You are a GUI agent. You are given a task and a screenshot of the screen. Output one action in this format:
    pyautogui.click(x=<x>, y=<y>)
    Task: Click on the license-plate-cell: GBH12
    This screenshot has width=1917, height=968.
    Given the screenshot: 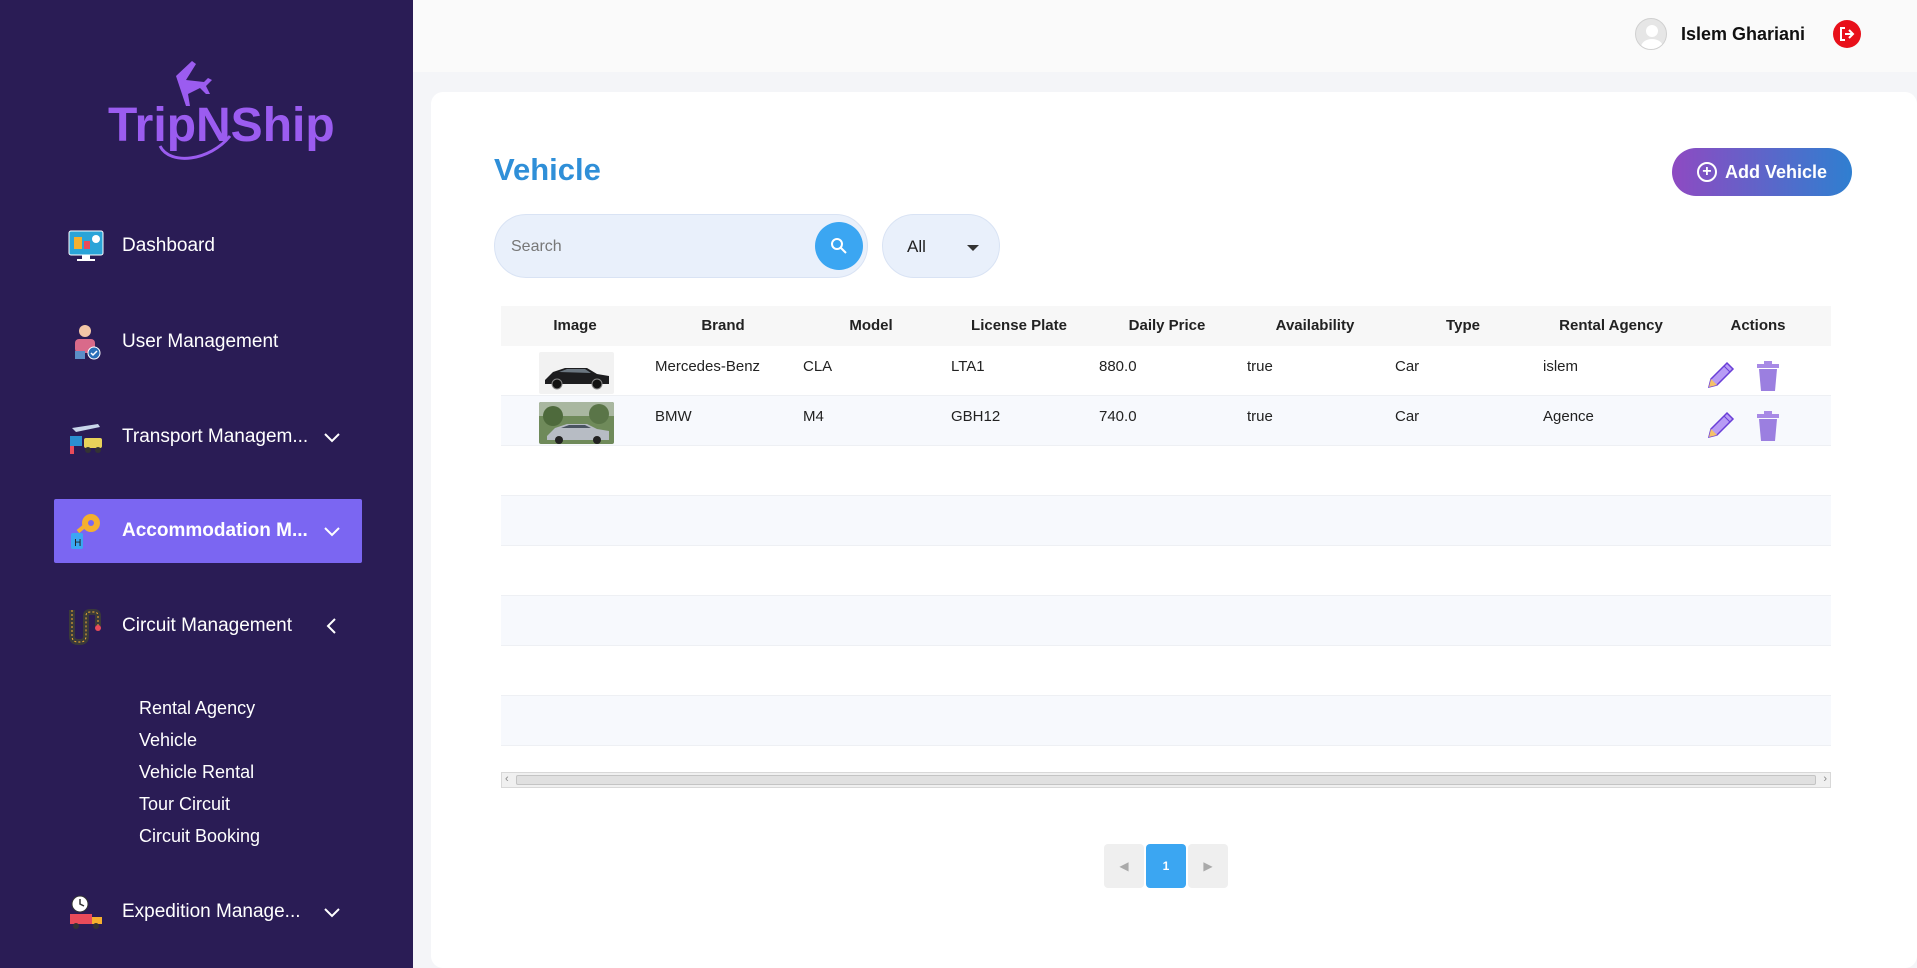 What is the action you would take?
    pyautogui.click(x=976, y=416)
    